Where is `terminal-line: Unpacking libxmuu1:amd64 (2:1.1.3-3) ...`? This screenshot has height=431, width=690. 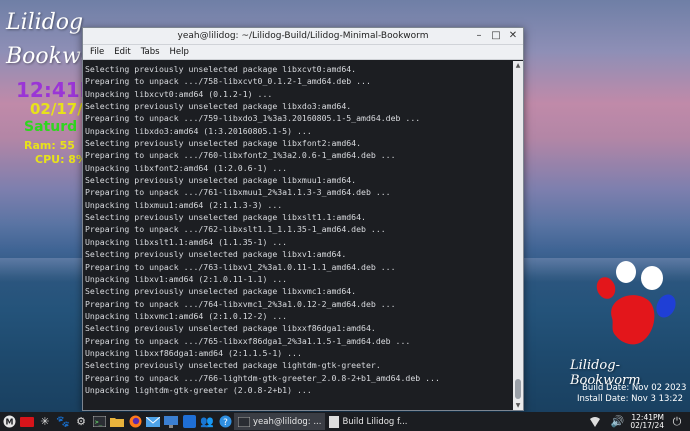 terminal-line: Unpacking libxmuu1:amd64 (2:1.1.3-3) ... is located at coordinates (184, 204).